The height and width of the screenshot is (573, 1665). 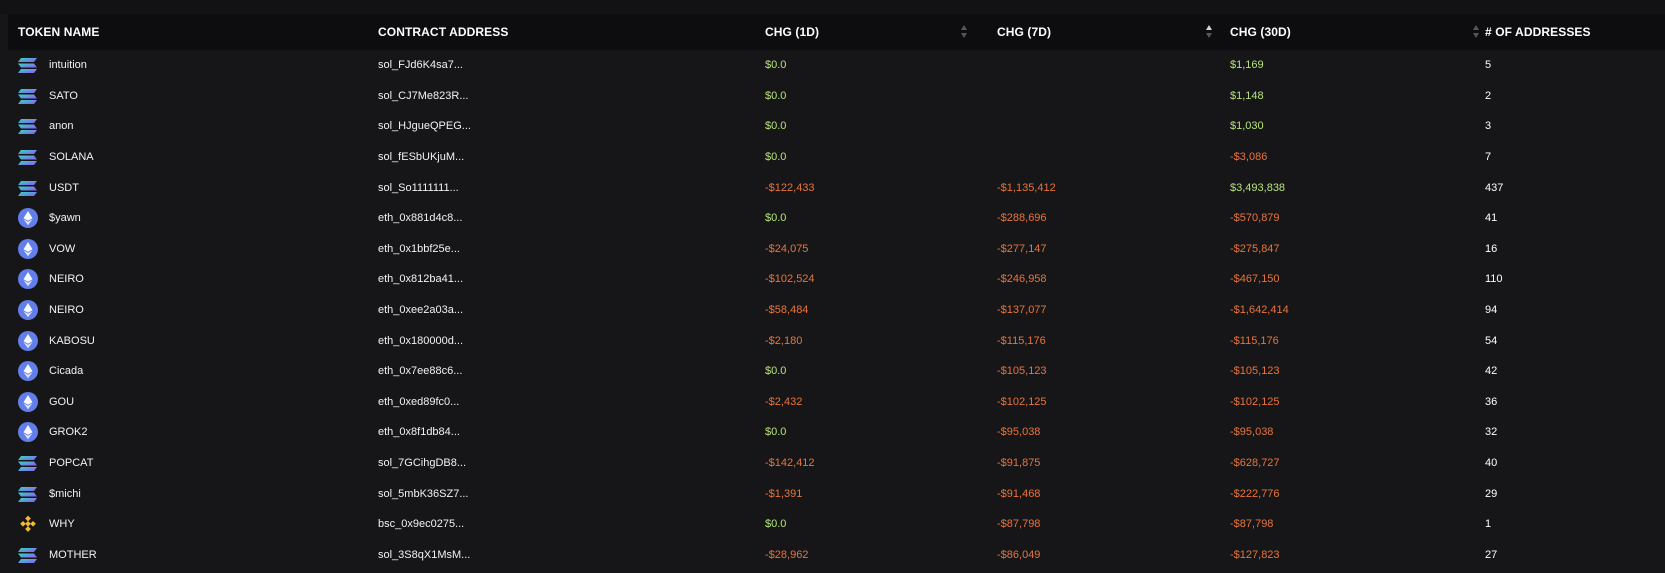 I want to click on column-header-label: CONTRACT ADDRESS, so click(x=443, y=32).